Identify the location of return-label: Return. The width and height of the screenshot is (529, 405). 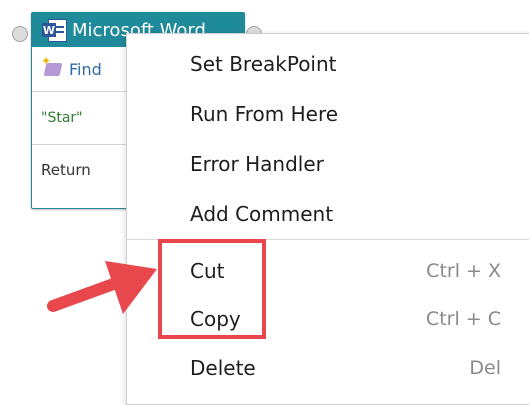
(66, 170).